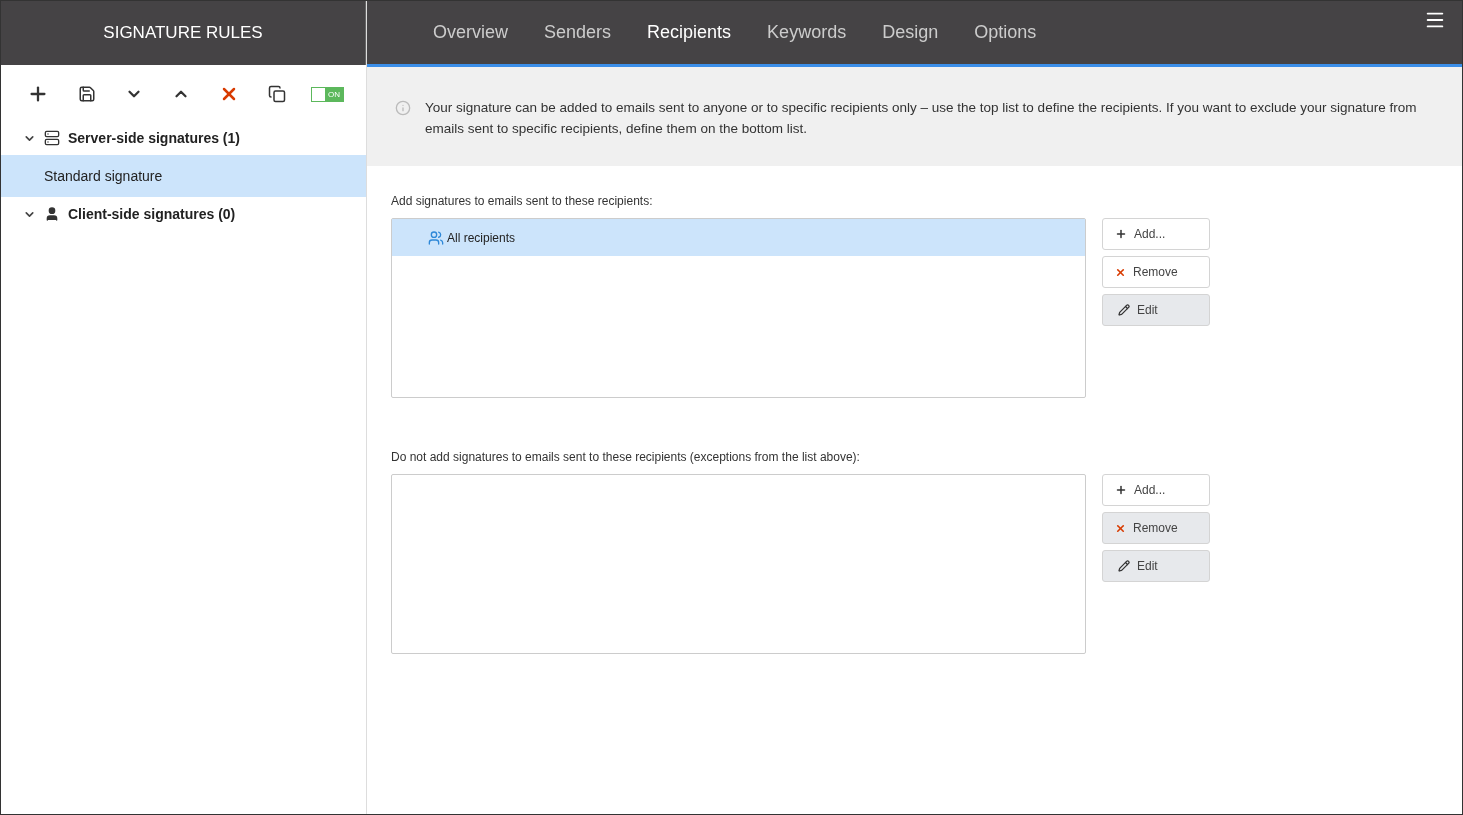 Image resolution: width=1463 pixels, height=815 pixels. What do you see at coordinates (152, 214) in the screenshot?
I see `tree-group-label: Client-side signatures (0)` at bounding box center [152, 214].